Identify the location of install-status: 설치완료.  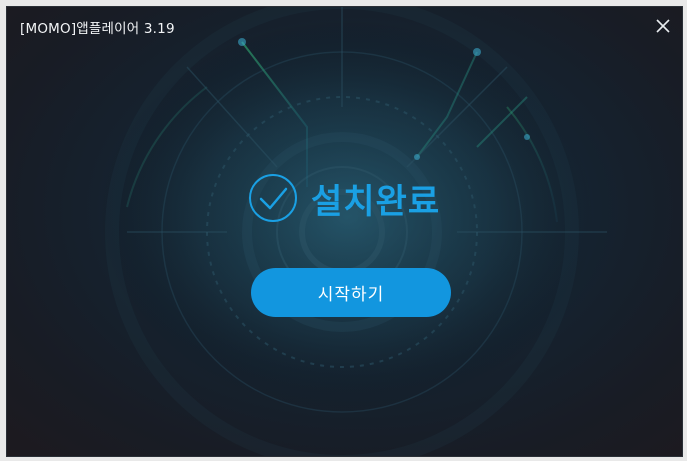
(343, 198).